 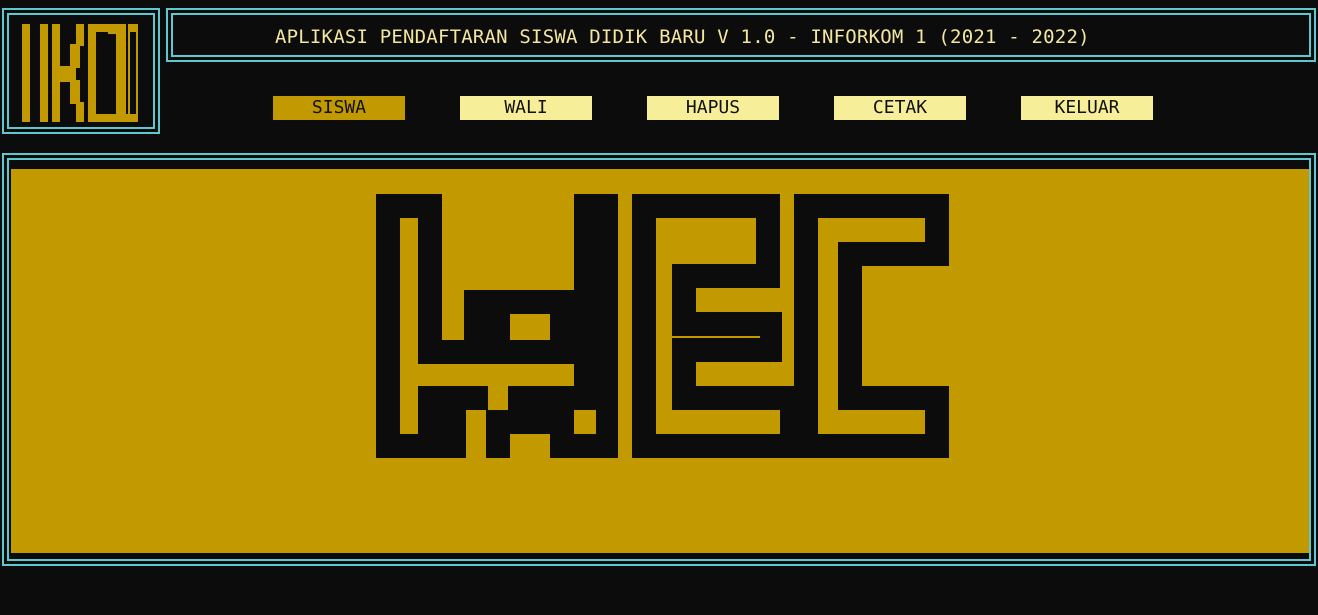 I want to click on logo-panel, so click(x=81, y=71).